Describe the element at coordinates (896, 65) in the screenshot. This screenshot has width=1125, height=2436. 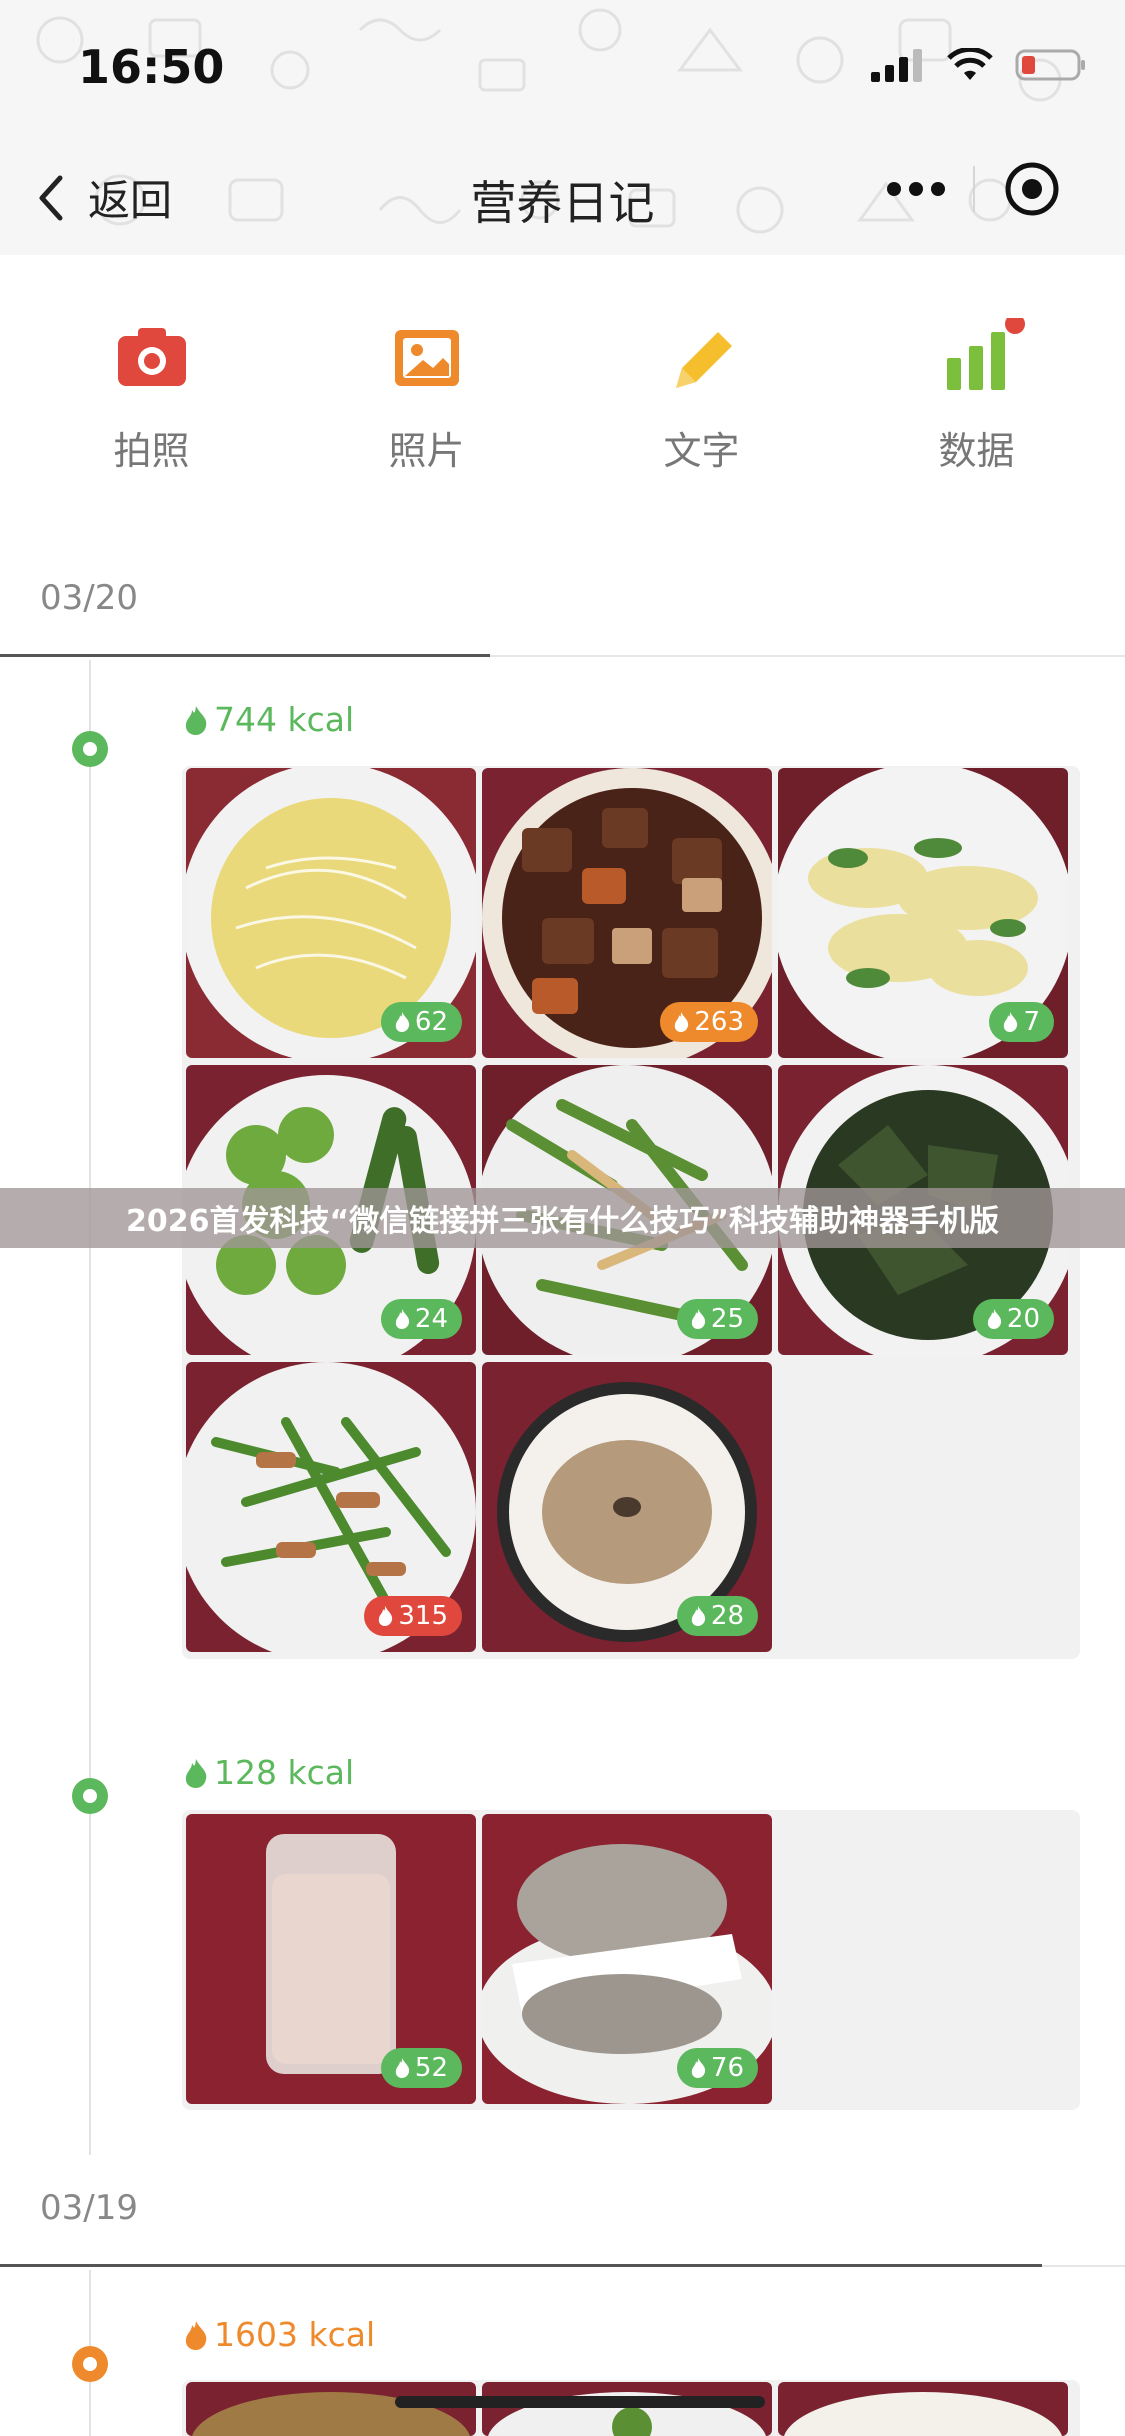
I see `cellular-signal-icon` at that location.